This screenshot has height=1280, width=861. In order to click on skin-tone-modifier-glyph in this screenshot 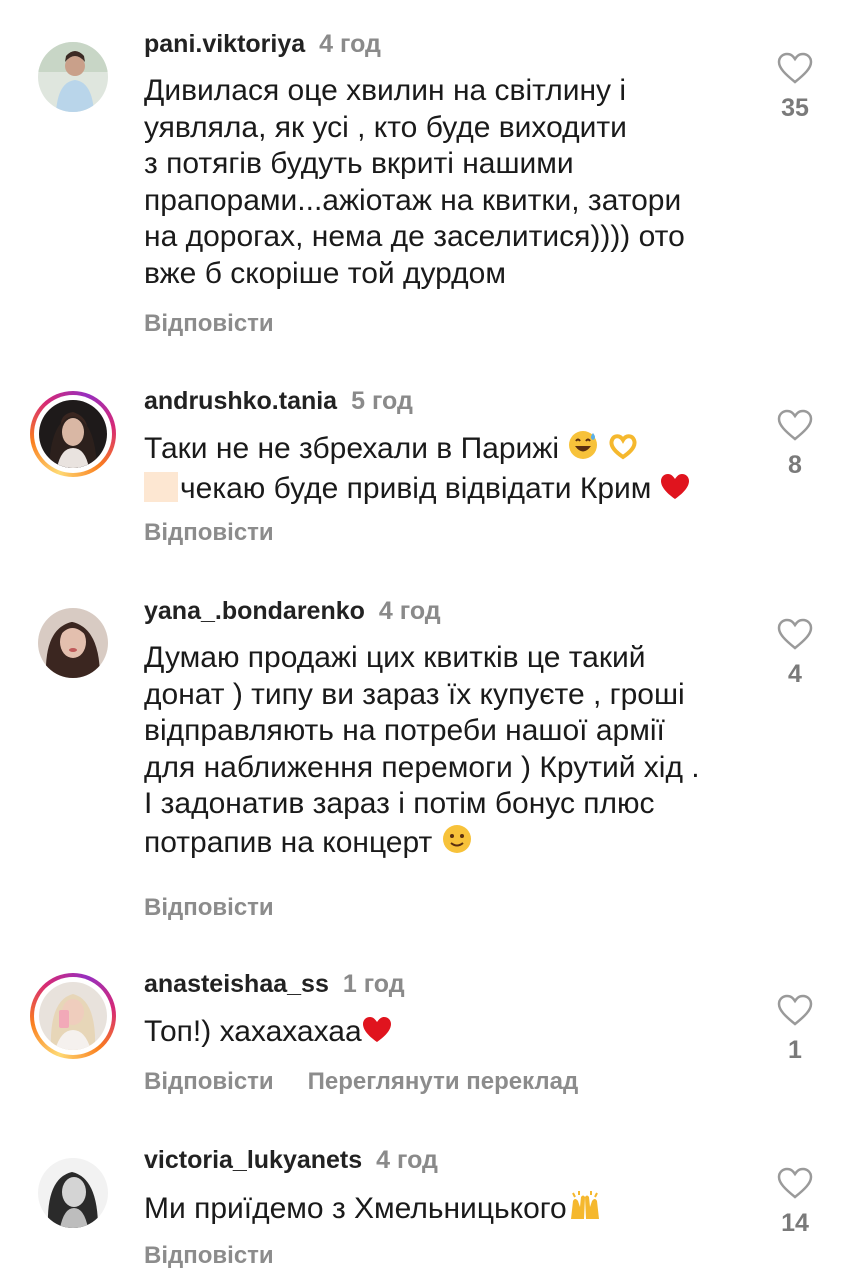, I will do `click(161, 486)`.